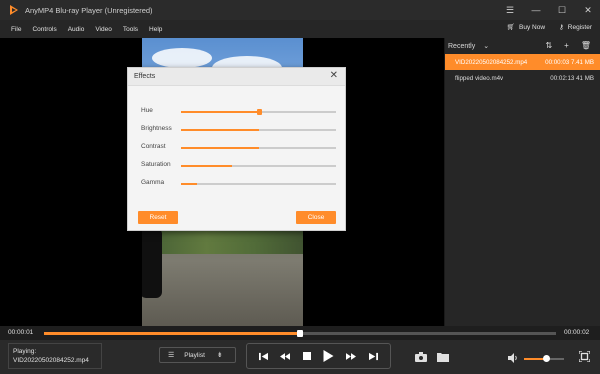 This screenshot has height=374, width=600. I want to click on next-icon, so click(373, 356).